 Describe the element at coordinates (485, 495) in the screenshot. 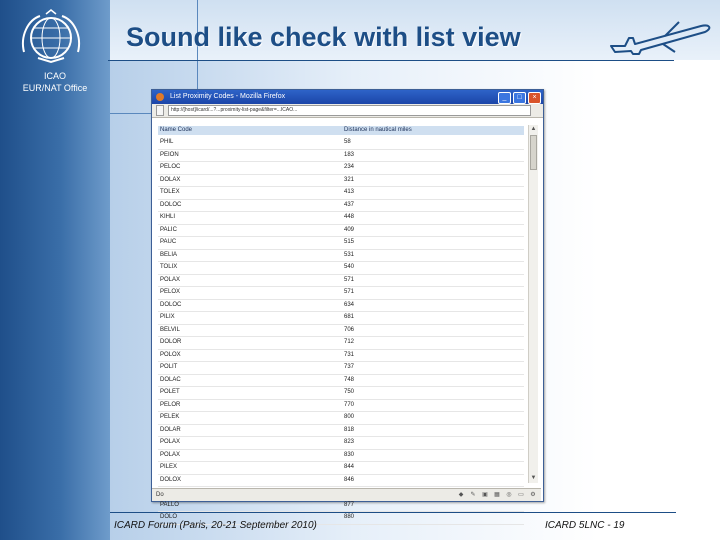

I see `addon-icon: ▣` at that location.